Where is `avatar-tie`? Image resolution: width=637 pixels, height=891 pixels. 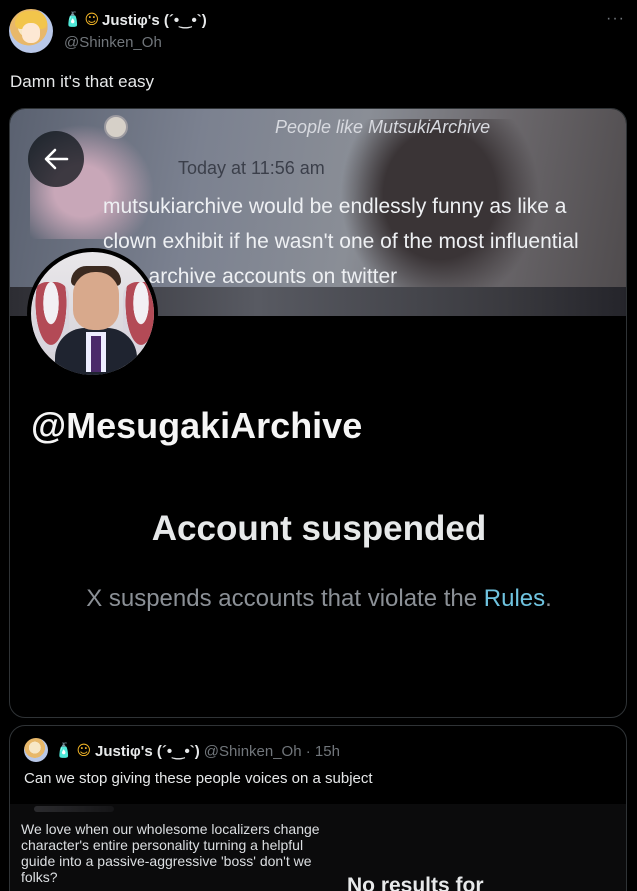 avatar-tie is located at coordinates (96, 354).